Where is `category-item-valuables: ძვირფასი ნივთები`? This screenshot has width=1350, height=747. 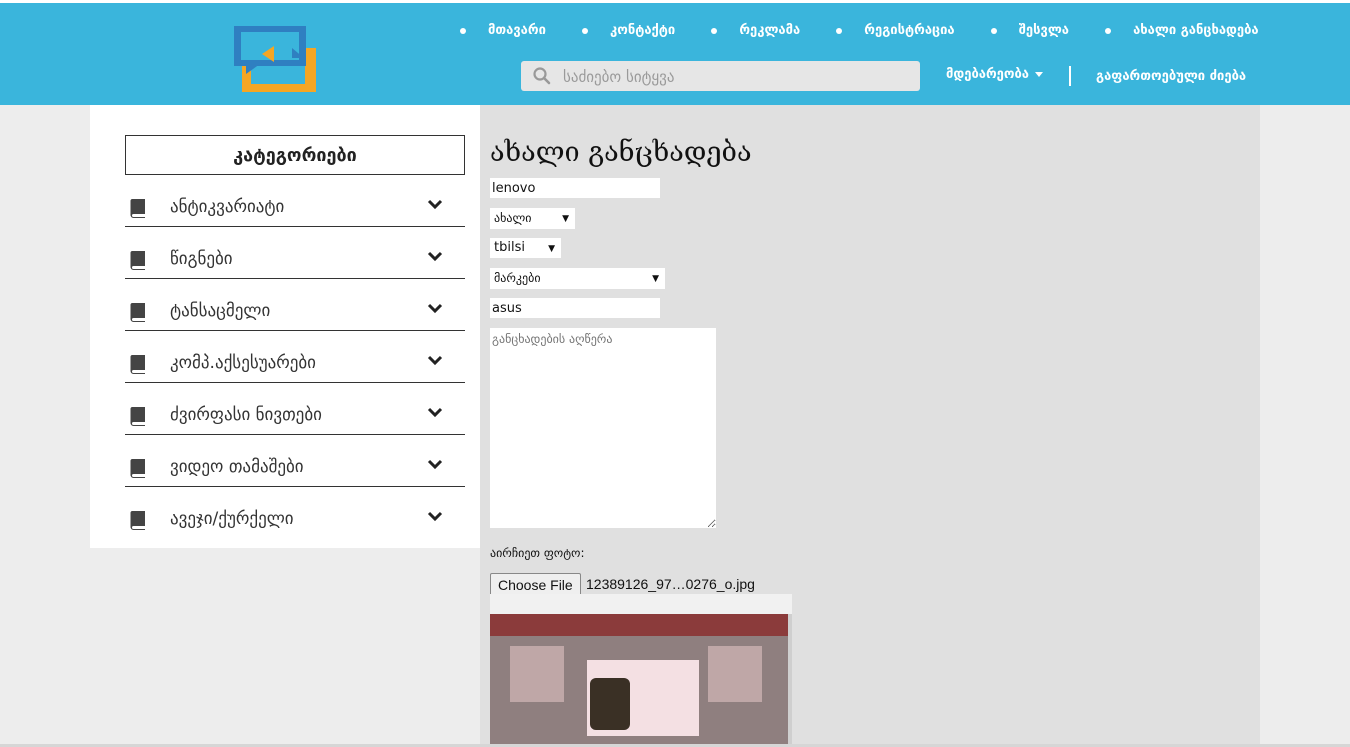 category-item-valuables: ძვირფასი ნივთები is located at coordinates (295, 409).